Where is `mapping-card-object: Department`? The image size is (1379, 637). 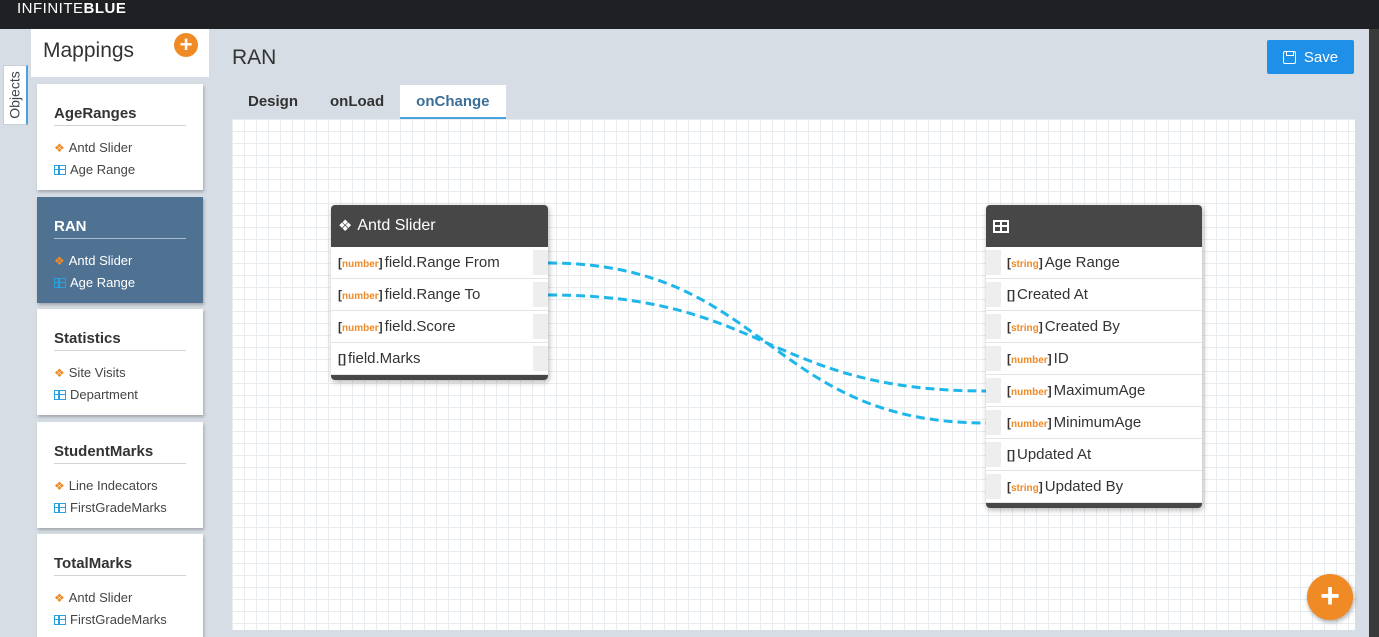
mapping-card-object: Department is located at coordinates (96, 394).